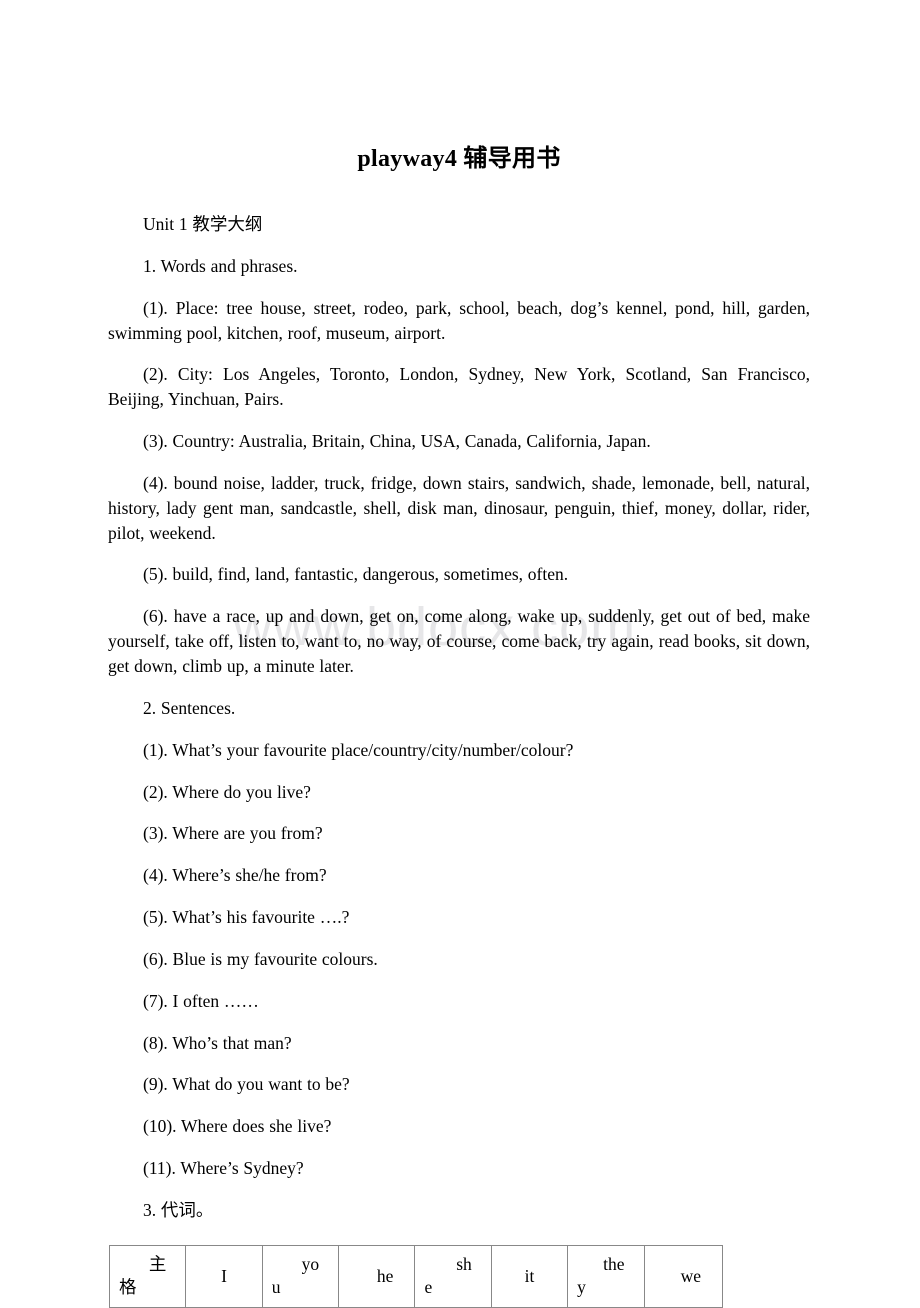  What do you see at coordinates (220, 265) in the screenshot?
I see `section-heading-words: 1. Words and phrases.` at bounding box center [220, 265].